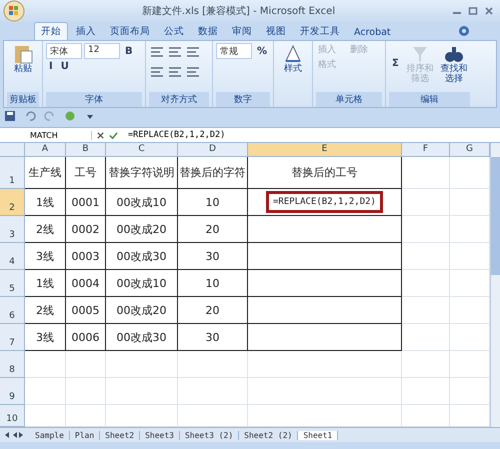 The height and width of the screenshot is (449, 500). Describe the element at coordinates (102, 51) in the screenshot. I see `ribbon-dropdown: 12` at that location.